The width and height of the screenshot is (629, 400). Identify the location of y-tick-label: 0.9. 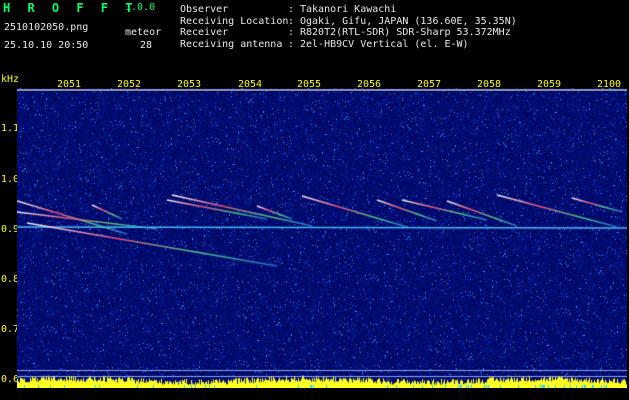
(10, 229).